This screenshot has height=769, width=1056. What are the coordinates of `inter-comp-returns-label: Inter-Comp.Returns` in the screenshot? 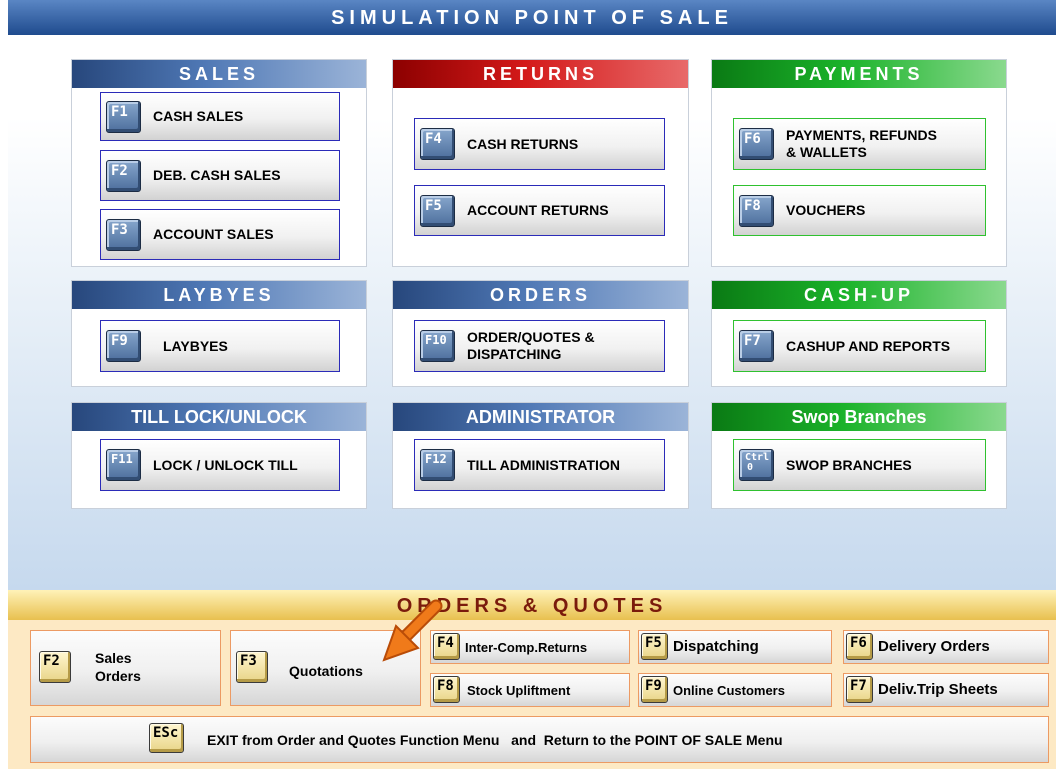 It's located at (526, 647).